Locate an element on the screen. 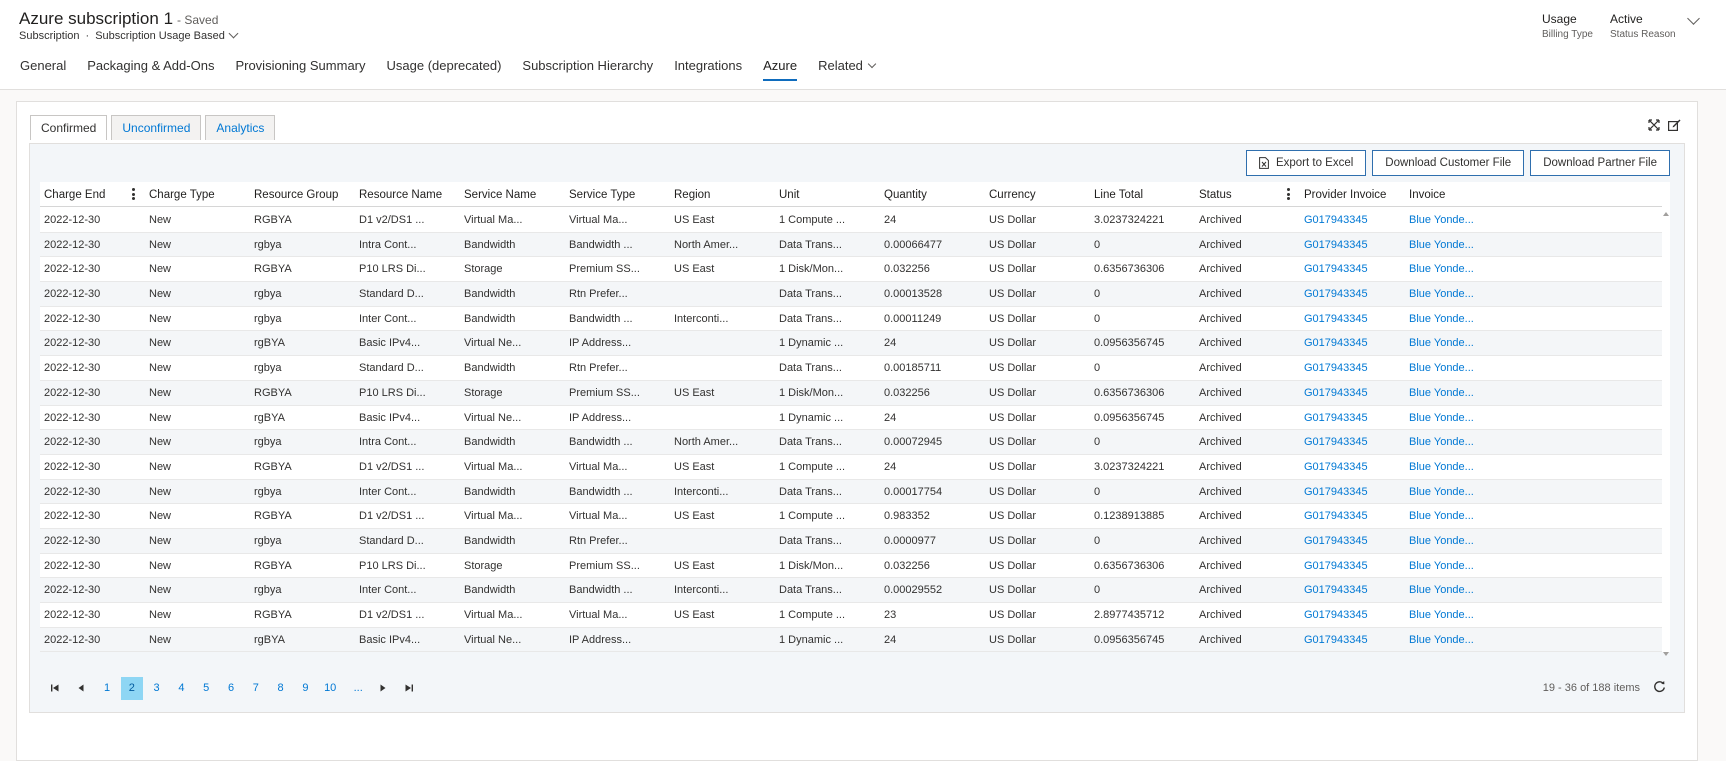 The width and height of the screenshot is (1726, 761). chevron-down-icon is located at coordinates (233, 33).